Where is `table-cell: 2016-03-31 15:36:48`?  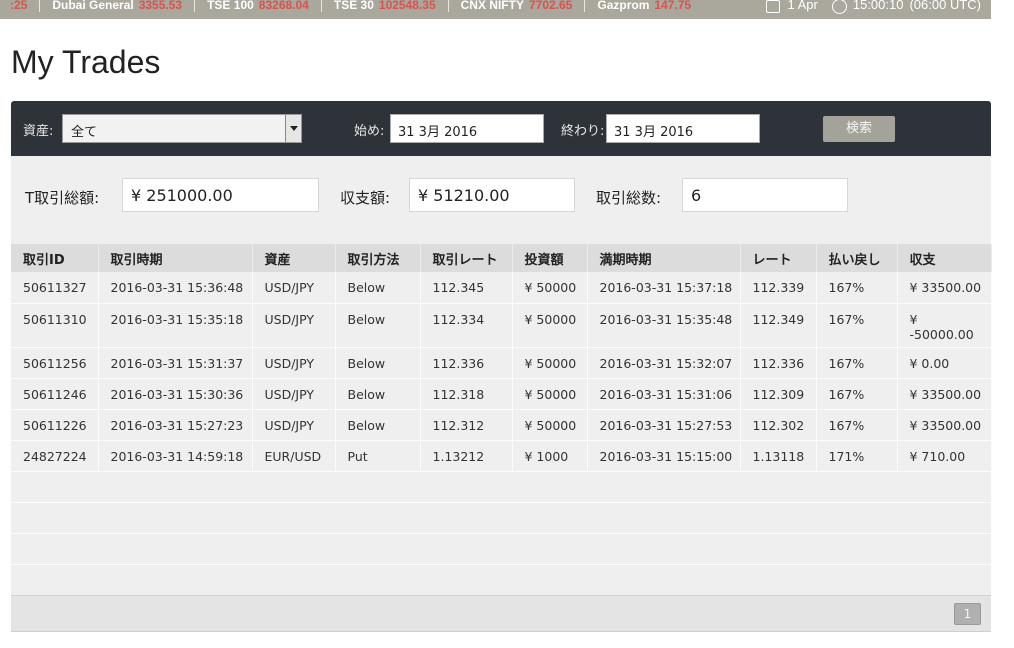 table-cell: 2016-03-31 15:36:48 is located at coordinates (175, 288).